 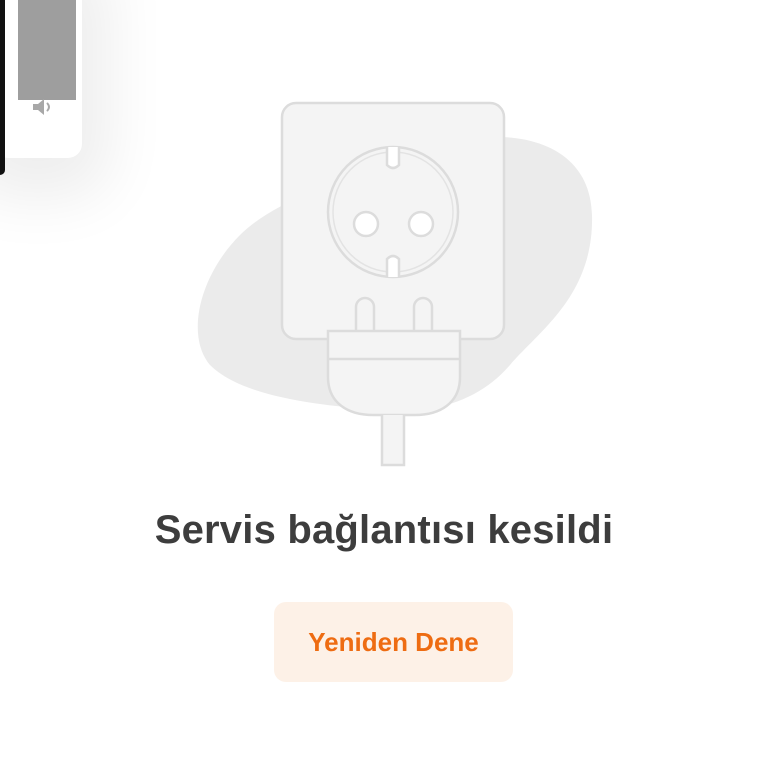 What do you see at coordinates (2, 87) in the screenshot?
I see `screen-edge` at bounding box center [2, 87].